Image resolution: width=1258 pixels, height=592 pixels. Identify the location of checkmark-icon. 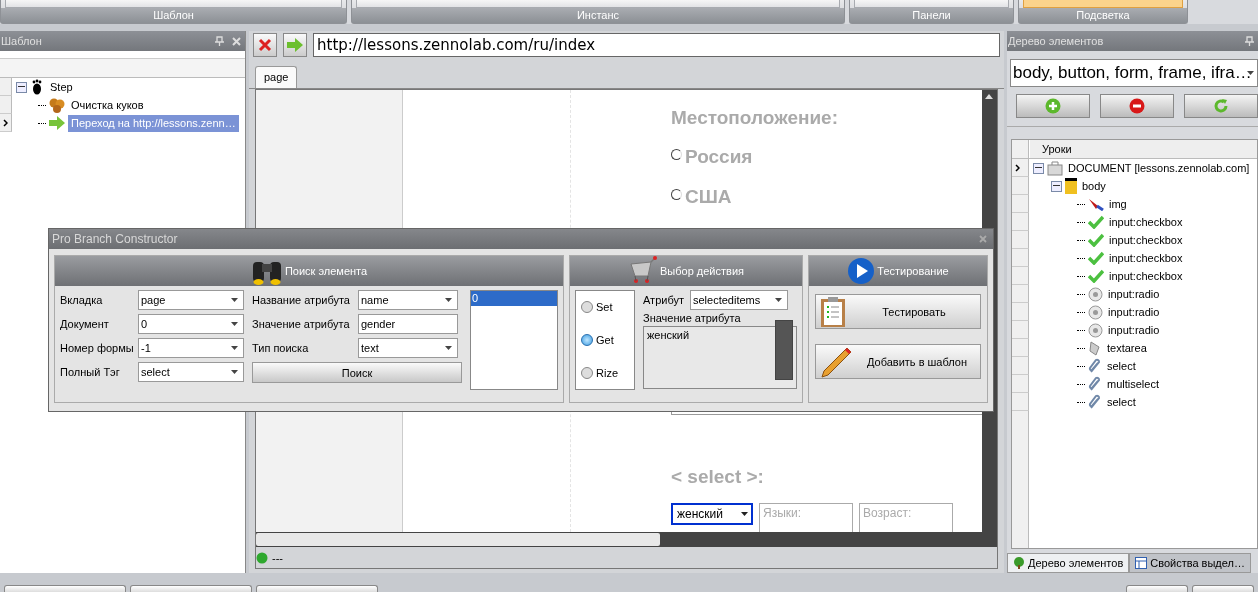
(1096, 276).